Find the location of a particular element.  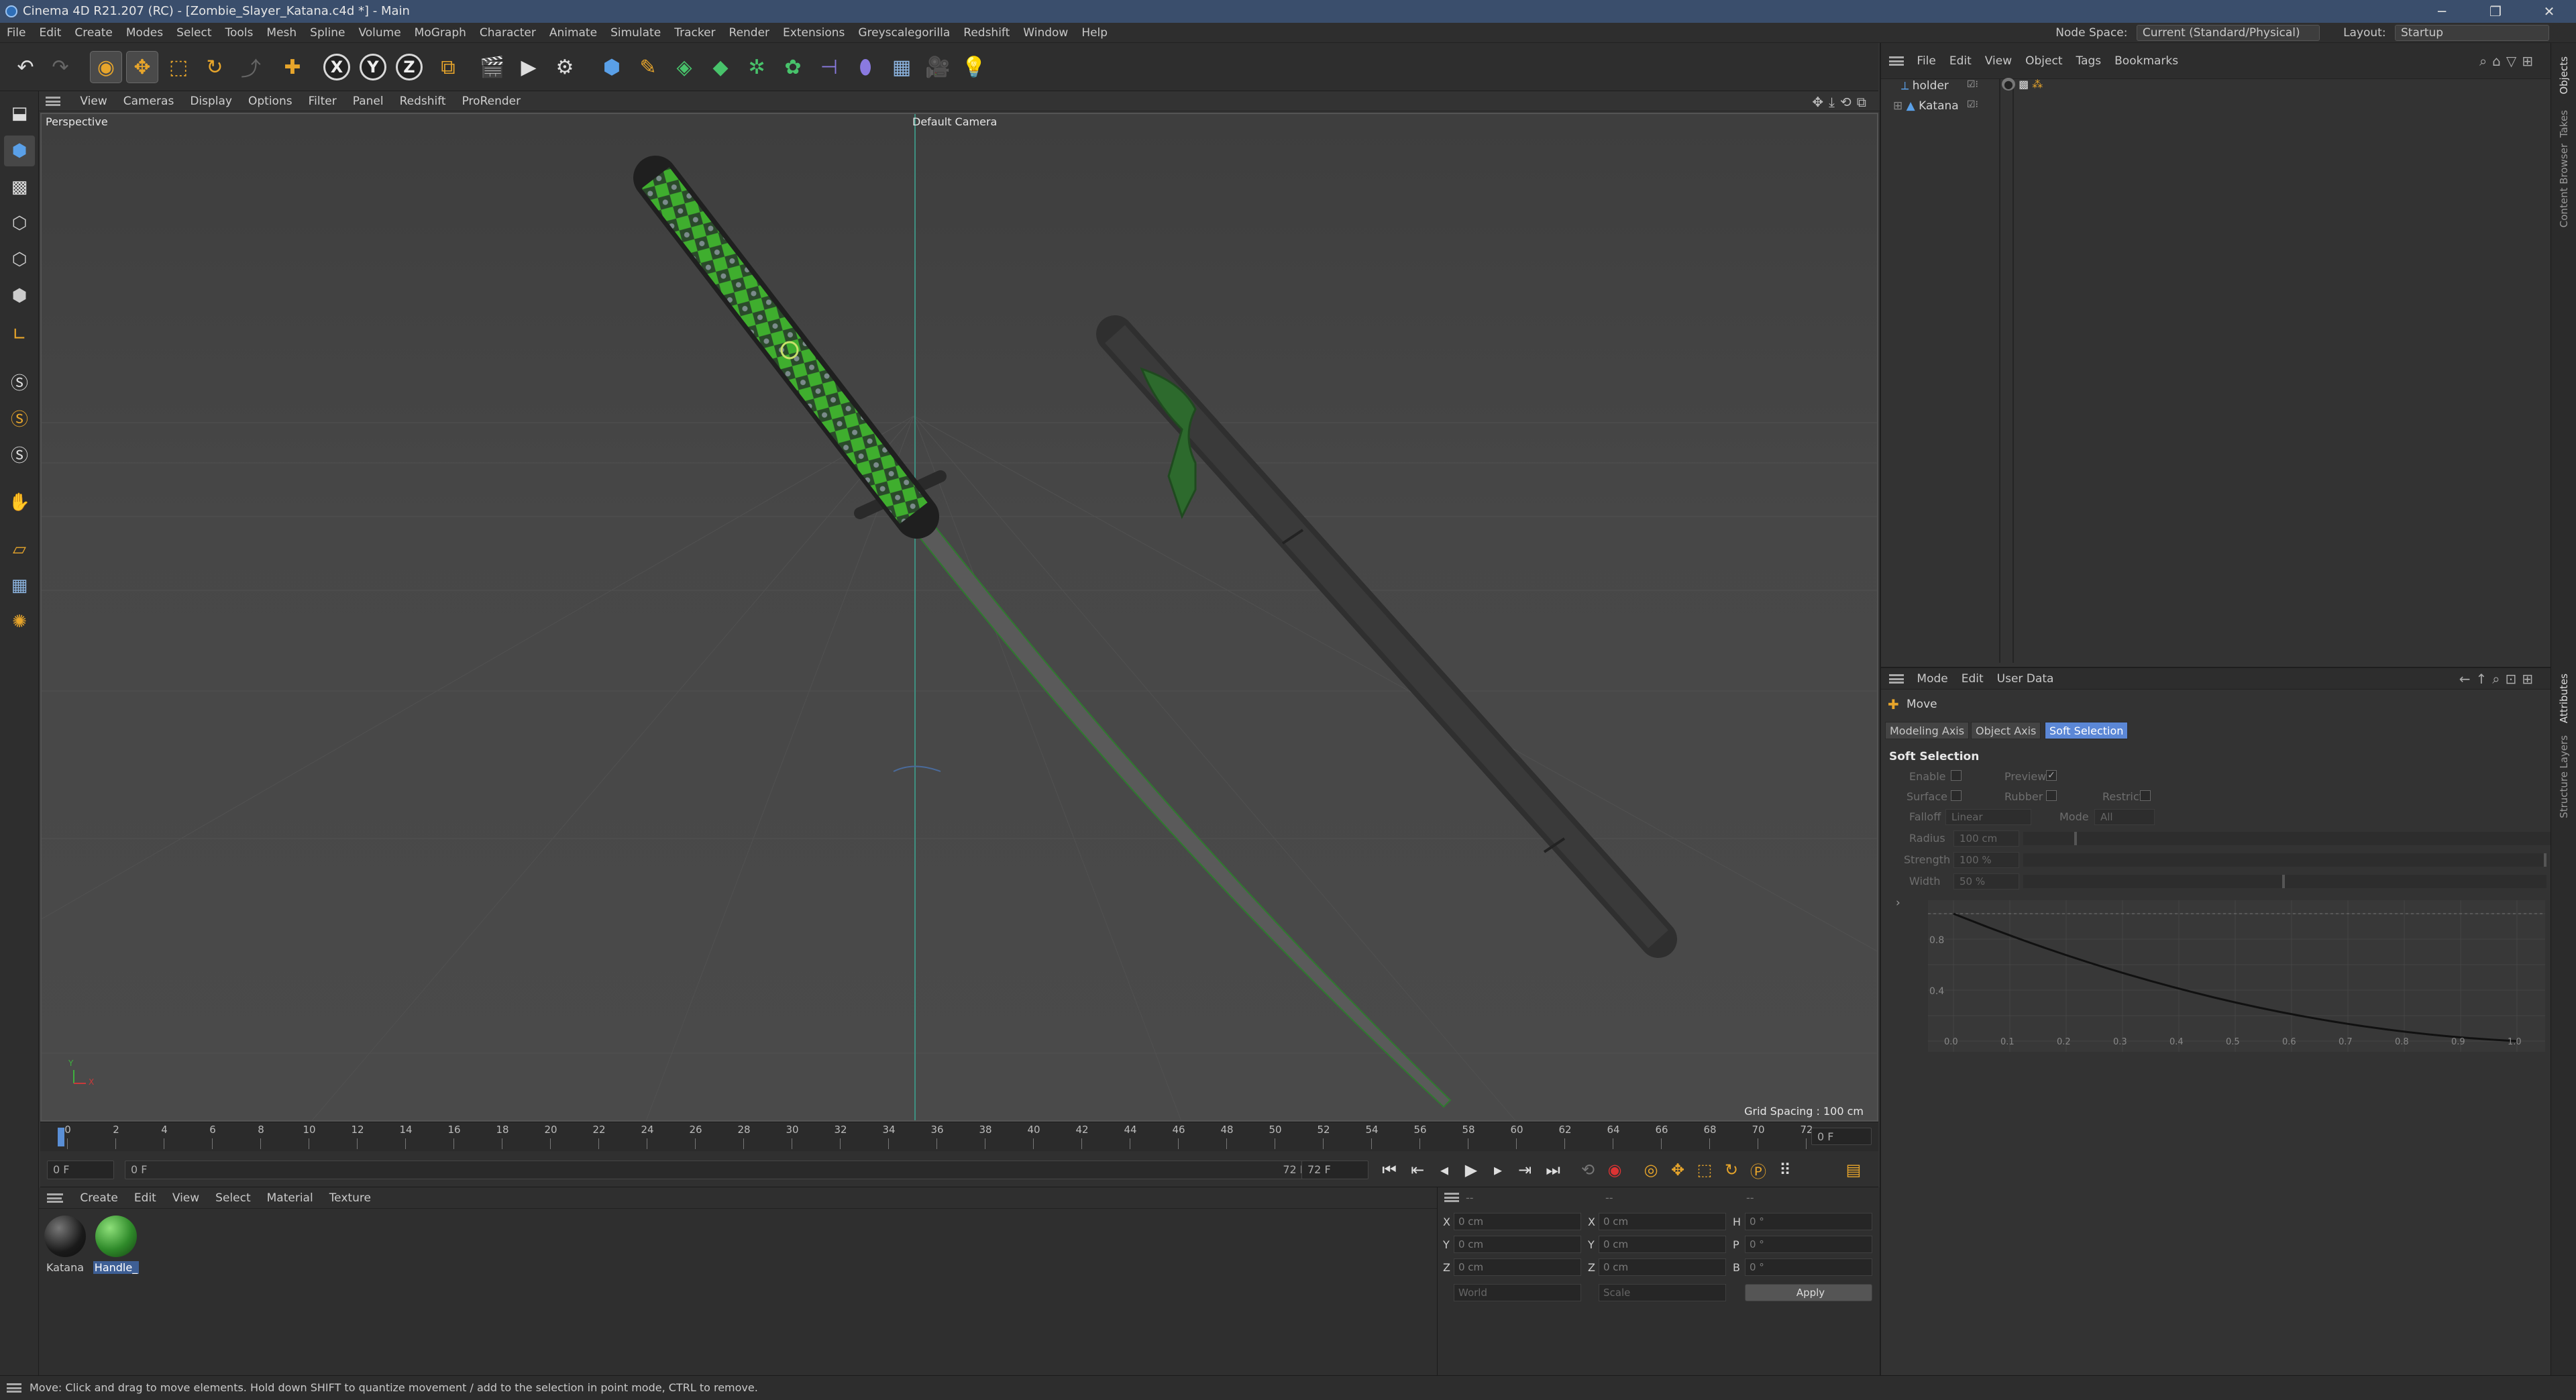

model-mode-icon: ⬢ is located at coordinates (19, 151).